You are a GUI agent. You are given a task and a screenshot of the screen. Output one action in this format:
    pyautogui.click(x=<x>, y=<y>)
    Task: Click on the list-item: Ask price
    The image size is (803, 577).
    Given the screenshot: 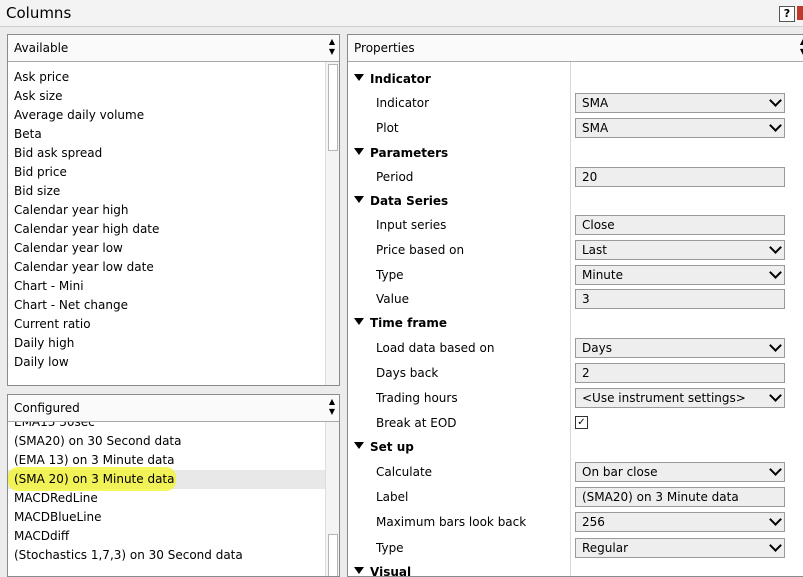 What is the action you would take?
    pyautogui.click(x=166, y=77)
    